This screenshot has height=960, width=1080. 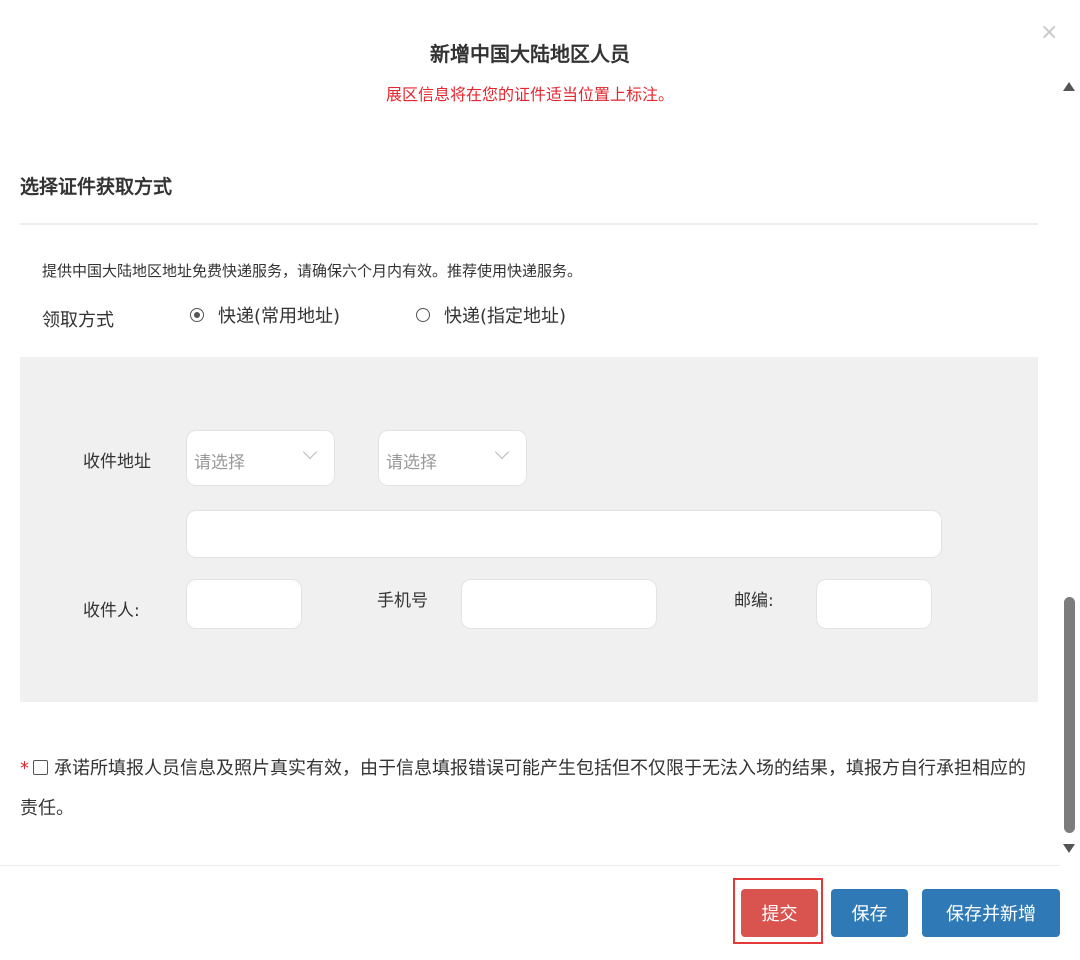 What do you see at coordinates (40, 767) in the screenshot?
I see `agreement-checkbox` at bounding box center [40, 767].